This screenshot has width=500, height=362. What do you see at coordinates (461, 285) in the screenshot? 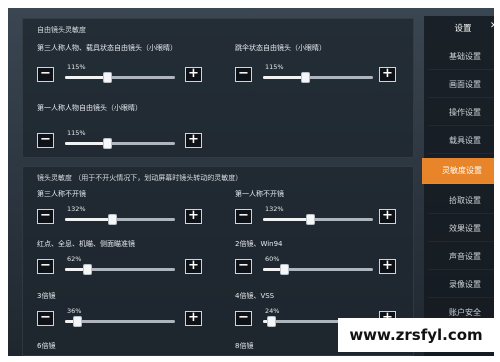
I see `sidebar-item-replay: 录像设置` at bounding box center [461, 285].